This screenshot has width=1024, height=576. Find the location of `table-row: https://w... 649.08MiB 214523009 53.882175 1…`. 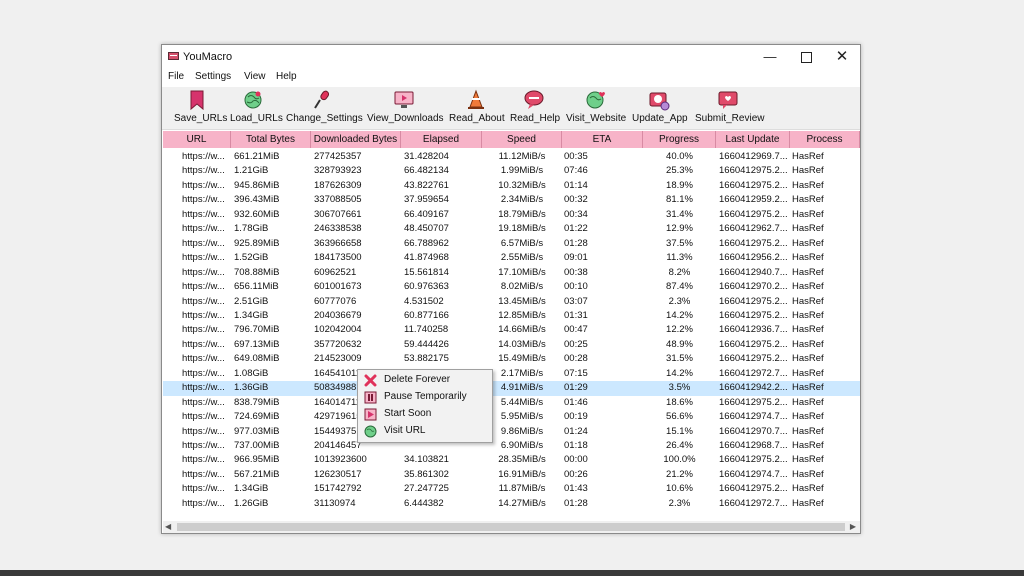

table-row: https://w... 649.08MiB 214523009 53.882175 1… is located at coordinates (511, 359).